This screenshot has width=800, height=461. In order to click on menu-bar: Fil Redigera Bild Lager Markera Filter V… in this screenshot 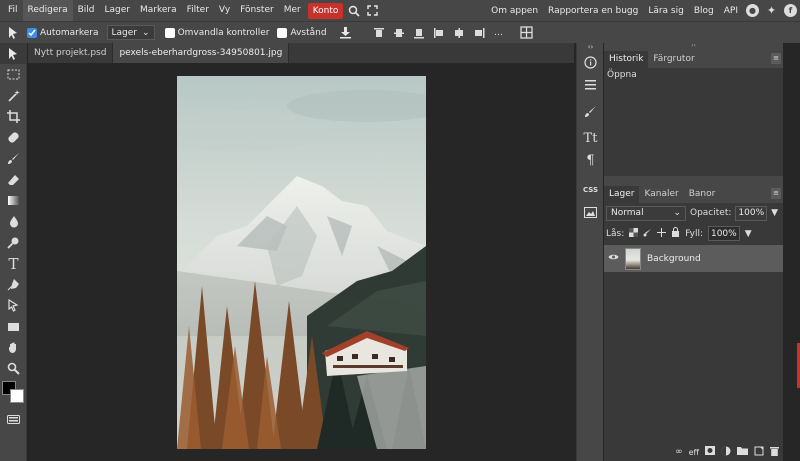, I will do `click(400, 10)`.